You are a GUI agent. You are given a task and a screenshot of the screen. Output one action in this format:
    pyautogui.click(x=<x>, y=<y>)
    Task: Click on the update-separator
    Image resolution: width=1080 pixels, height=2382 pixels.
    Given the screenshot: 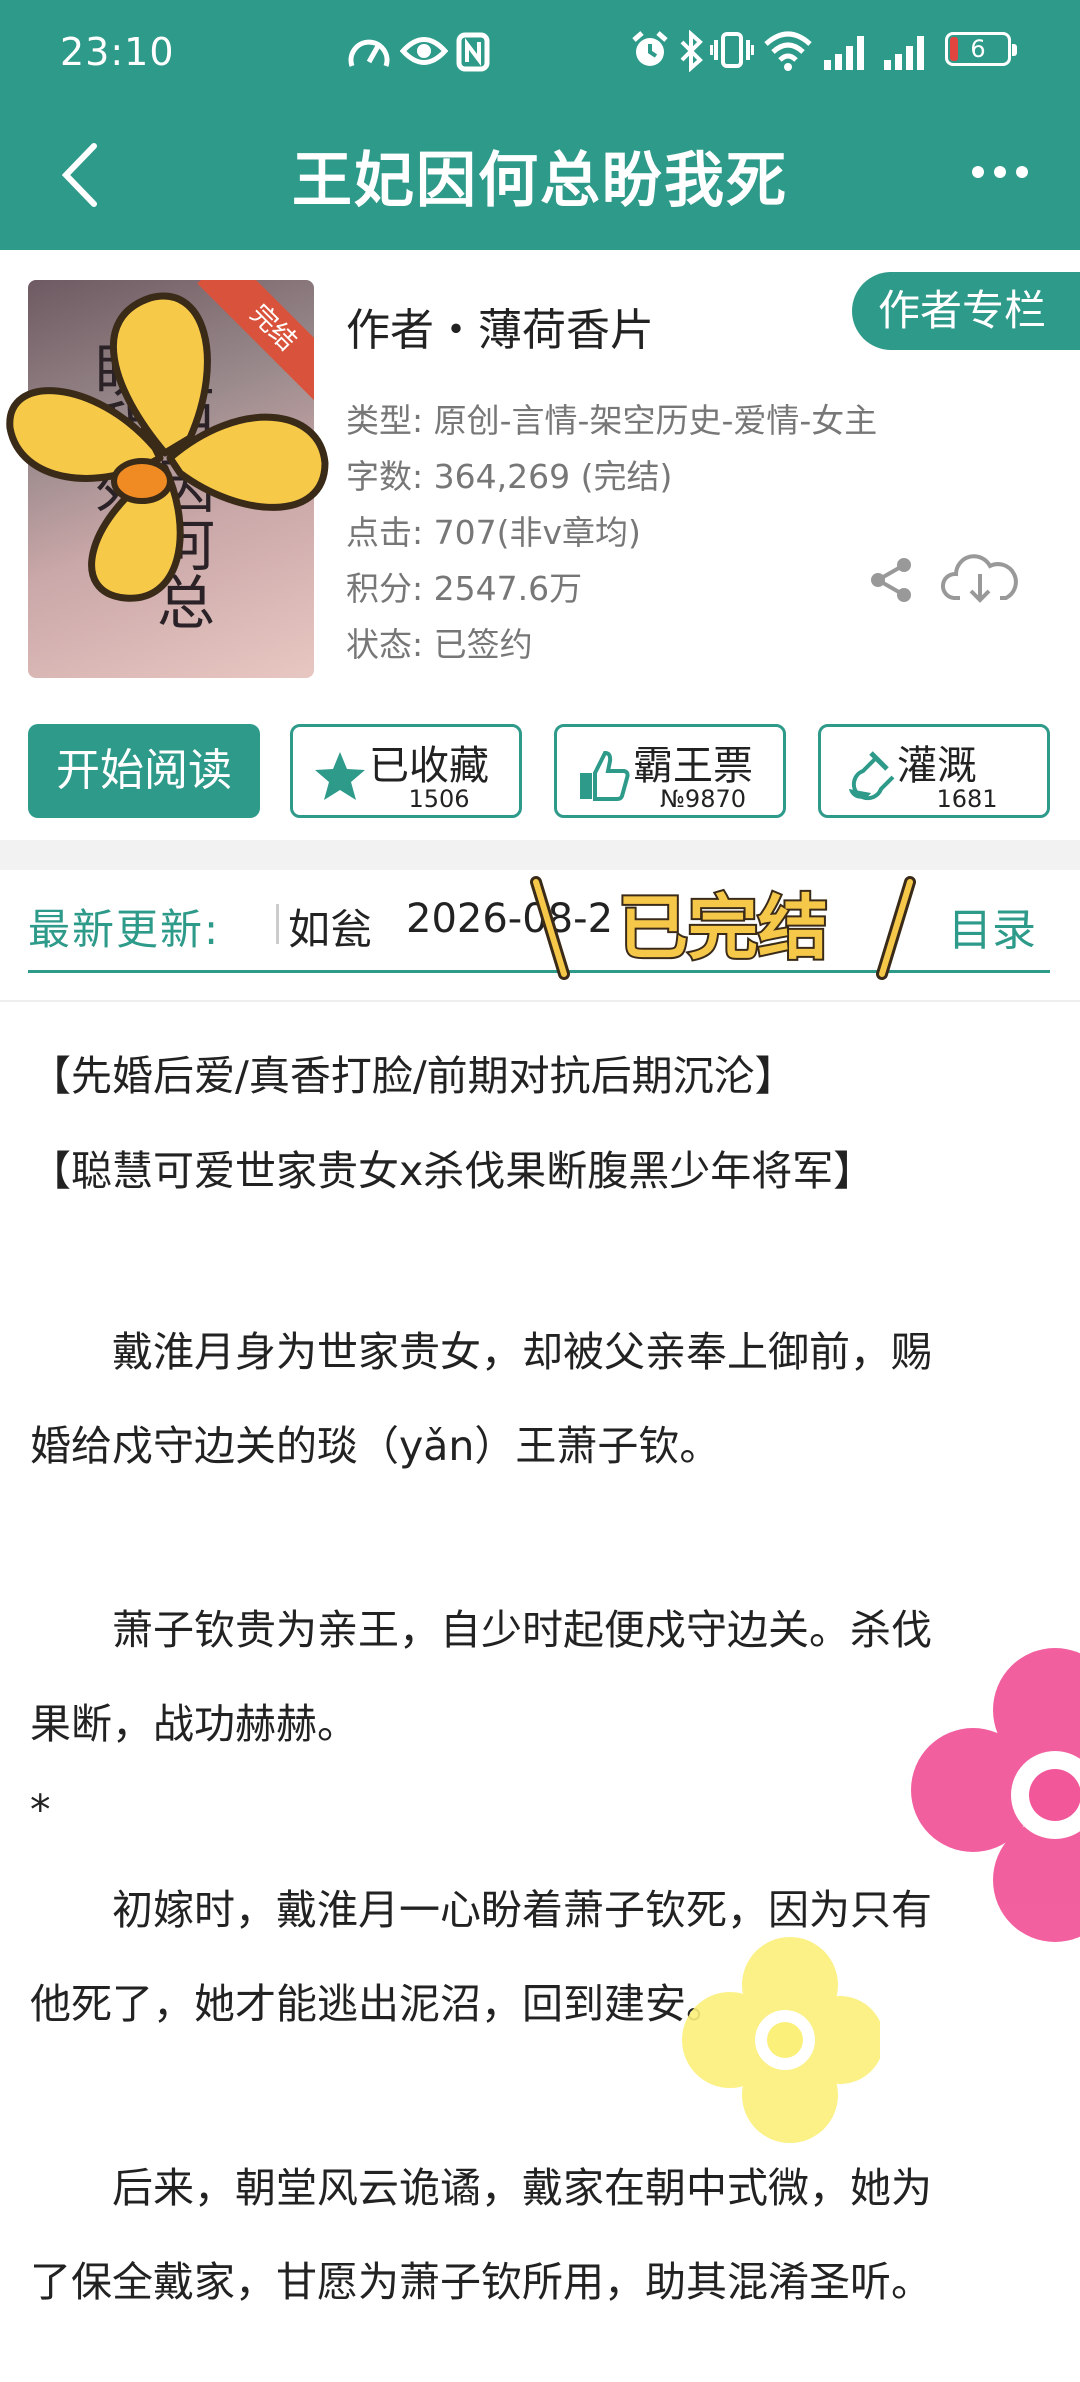 What is the action you would take?
    pyautogui.click(x=277, y=924)
    